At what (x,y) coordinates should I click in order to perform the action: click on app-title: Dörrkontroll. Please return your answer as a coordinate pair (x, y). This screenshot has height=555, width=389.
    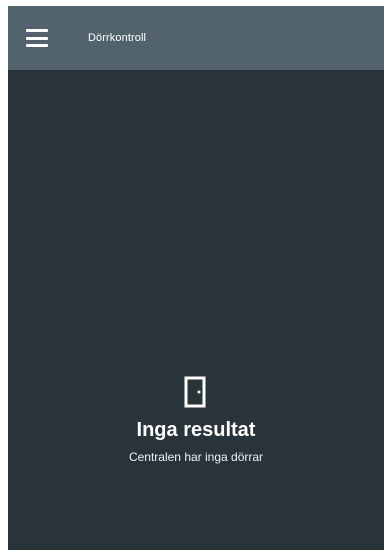
    Looking at the image, I should click on (117, 38).